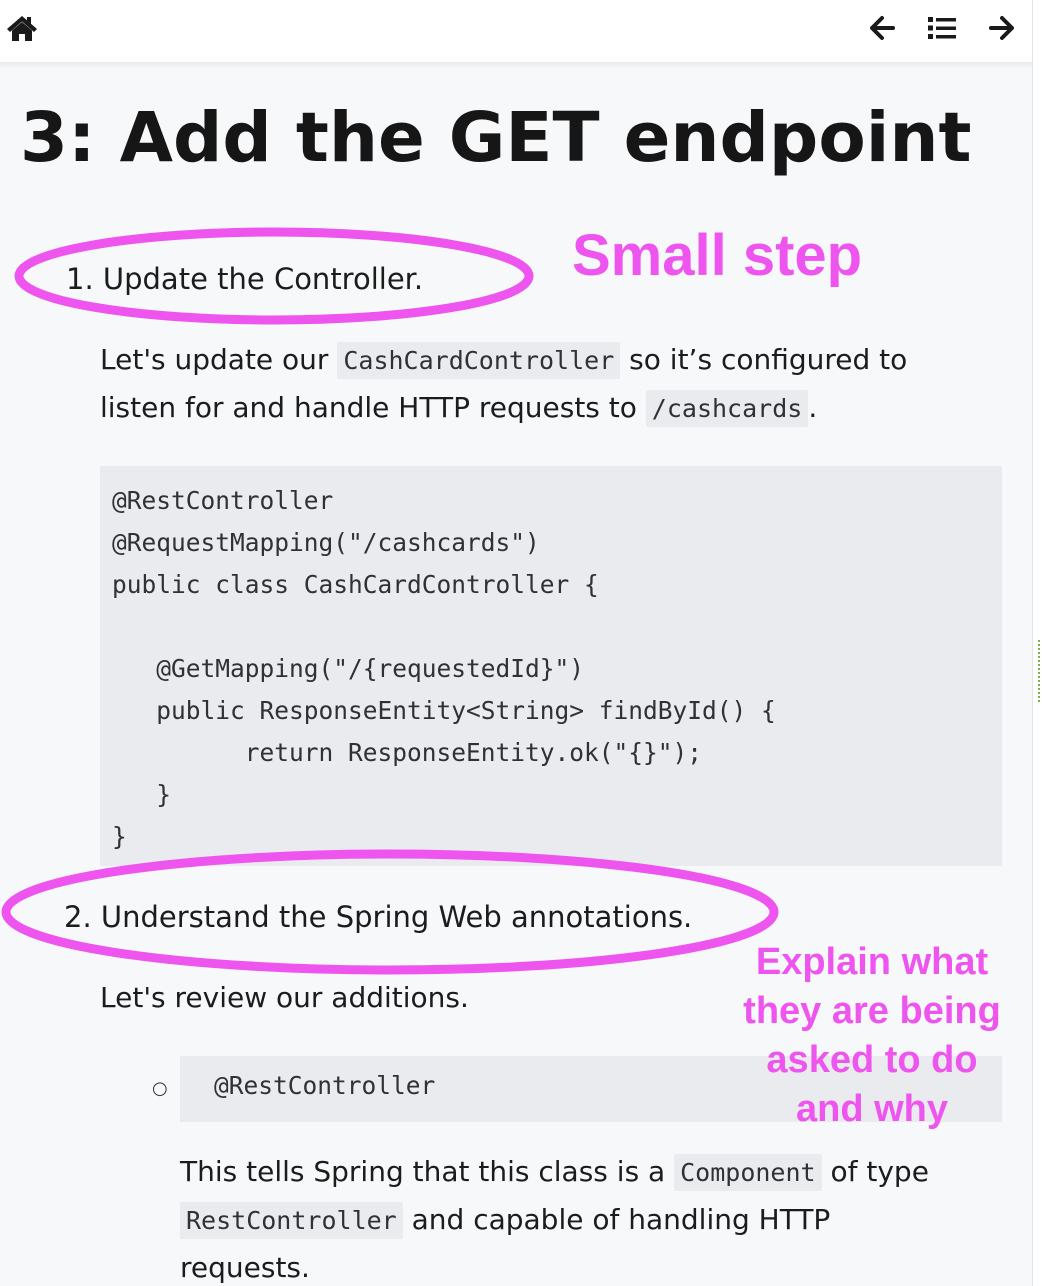  What do you see at coordinates (764, 359) in the screenshot?
I see `text: so it’s configured to` at bounding box center [764, 359].